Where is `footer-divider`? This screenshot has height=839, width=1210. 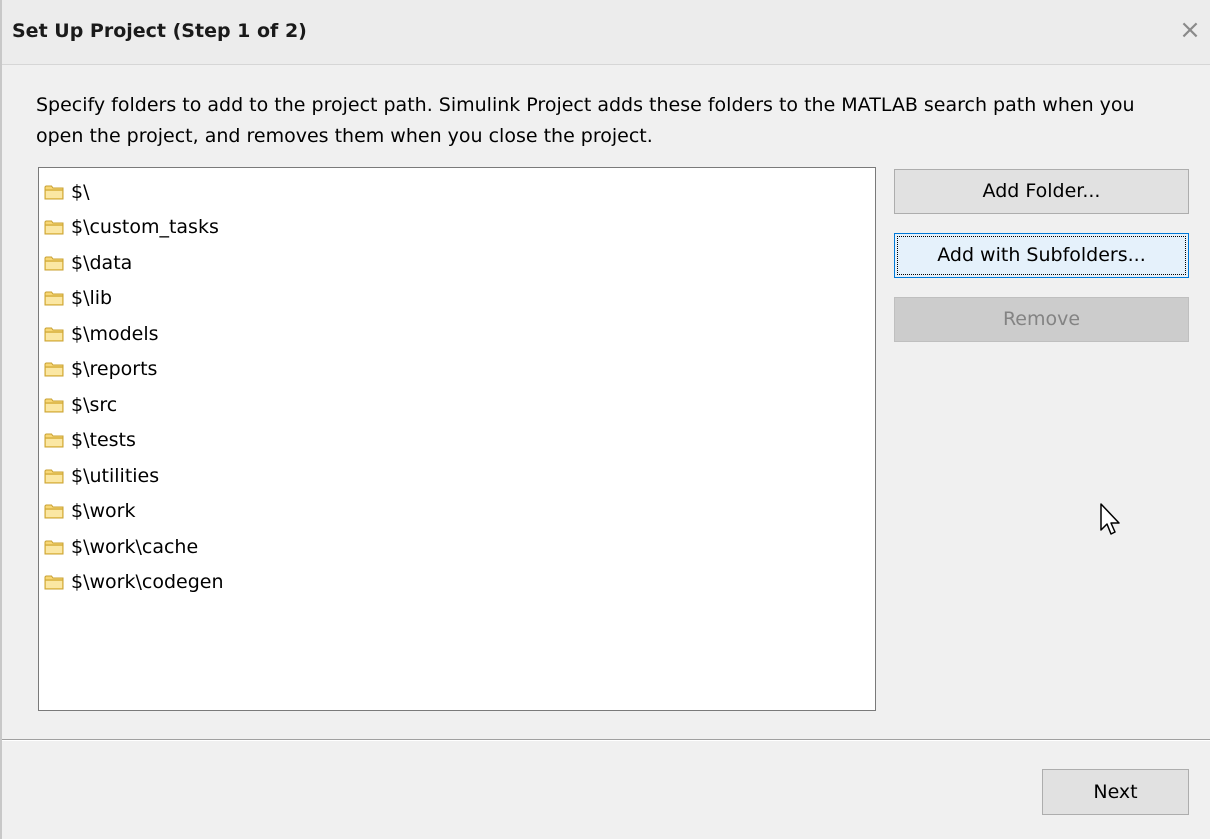 footer-divider is located at coordinates (606, 740).